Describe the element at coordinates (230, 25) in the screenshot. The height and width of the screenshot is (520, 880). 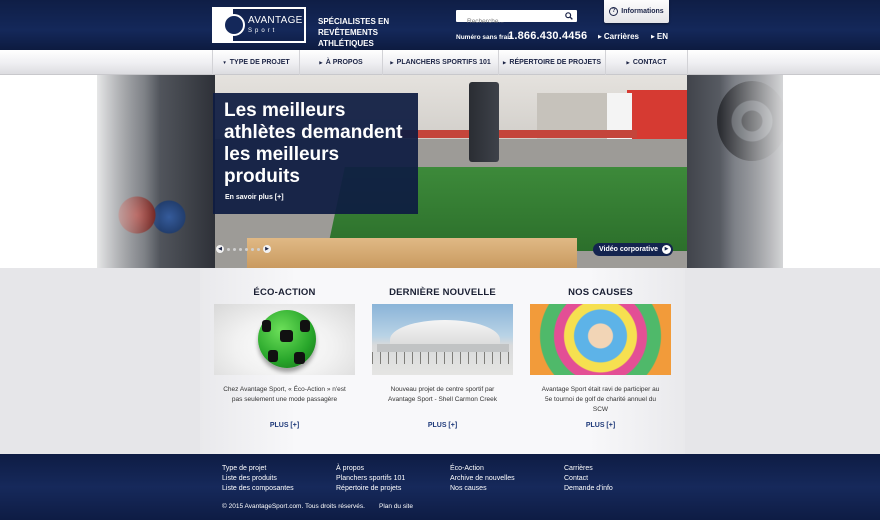
I see `logo-mark-icon` at that location.